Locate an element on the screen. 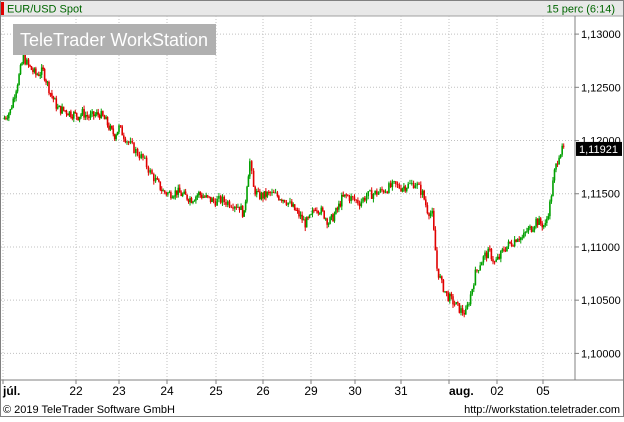  x-tick-label: 05 is located at coordinates (543, 391).